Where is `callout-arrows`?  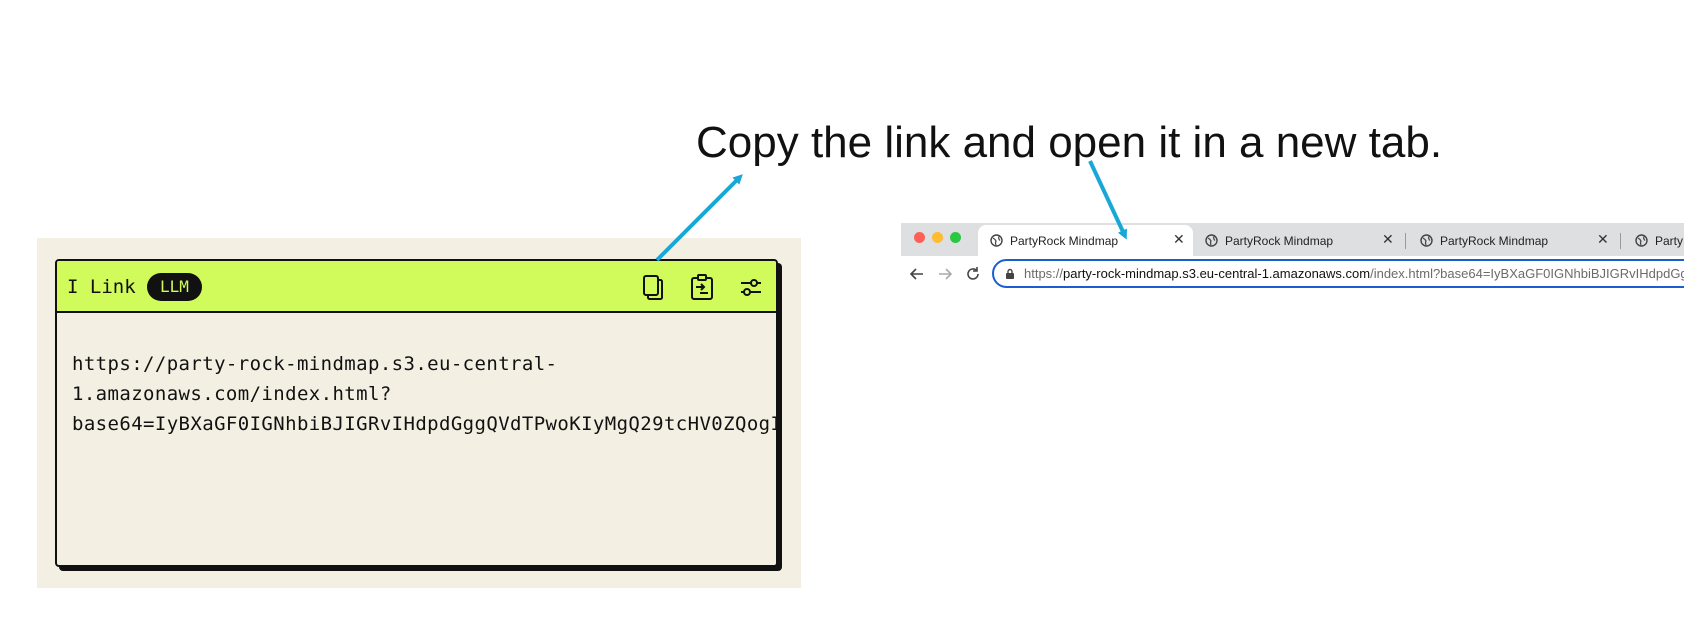
callout-arrows is located at coordinates (891, 211).